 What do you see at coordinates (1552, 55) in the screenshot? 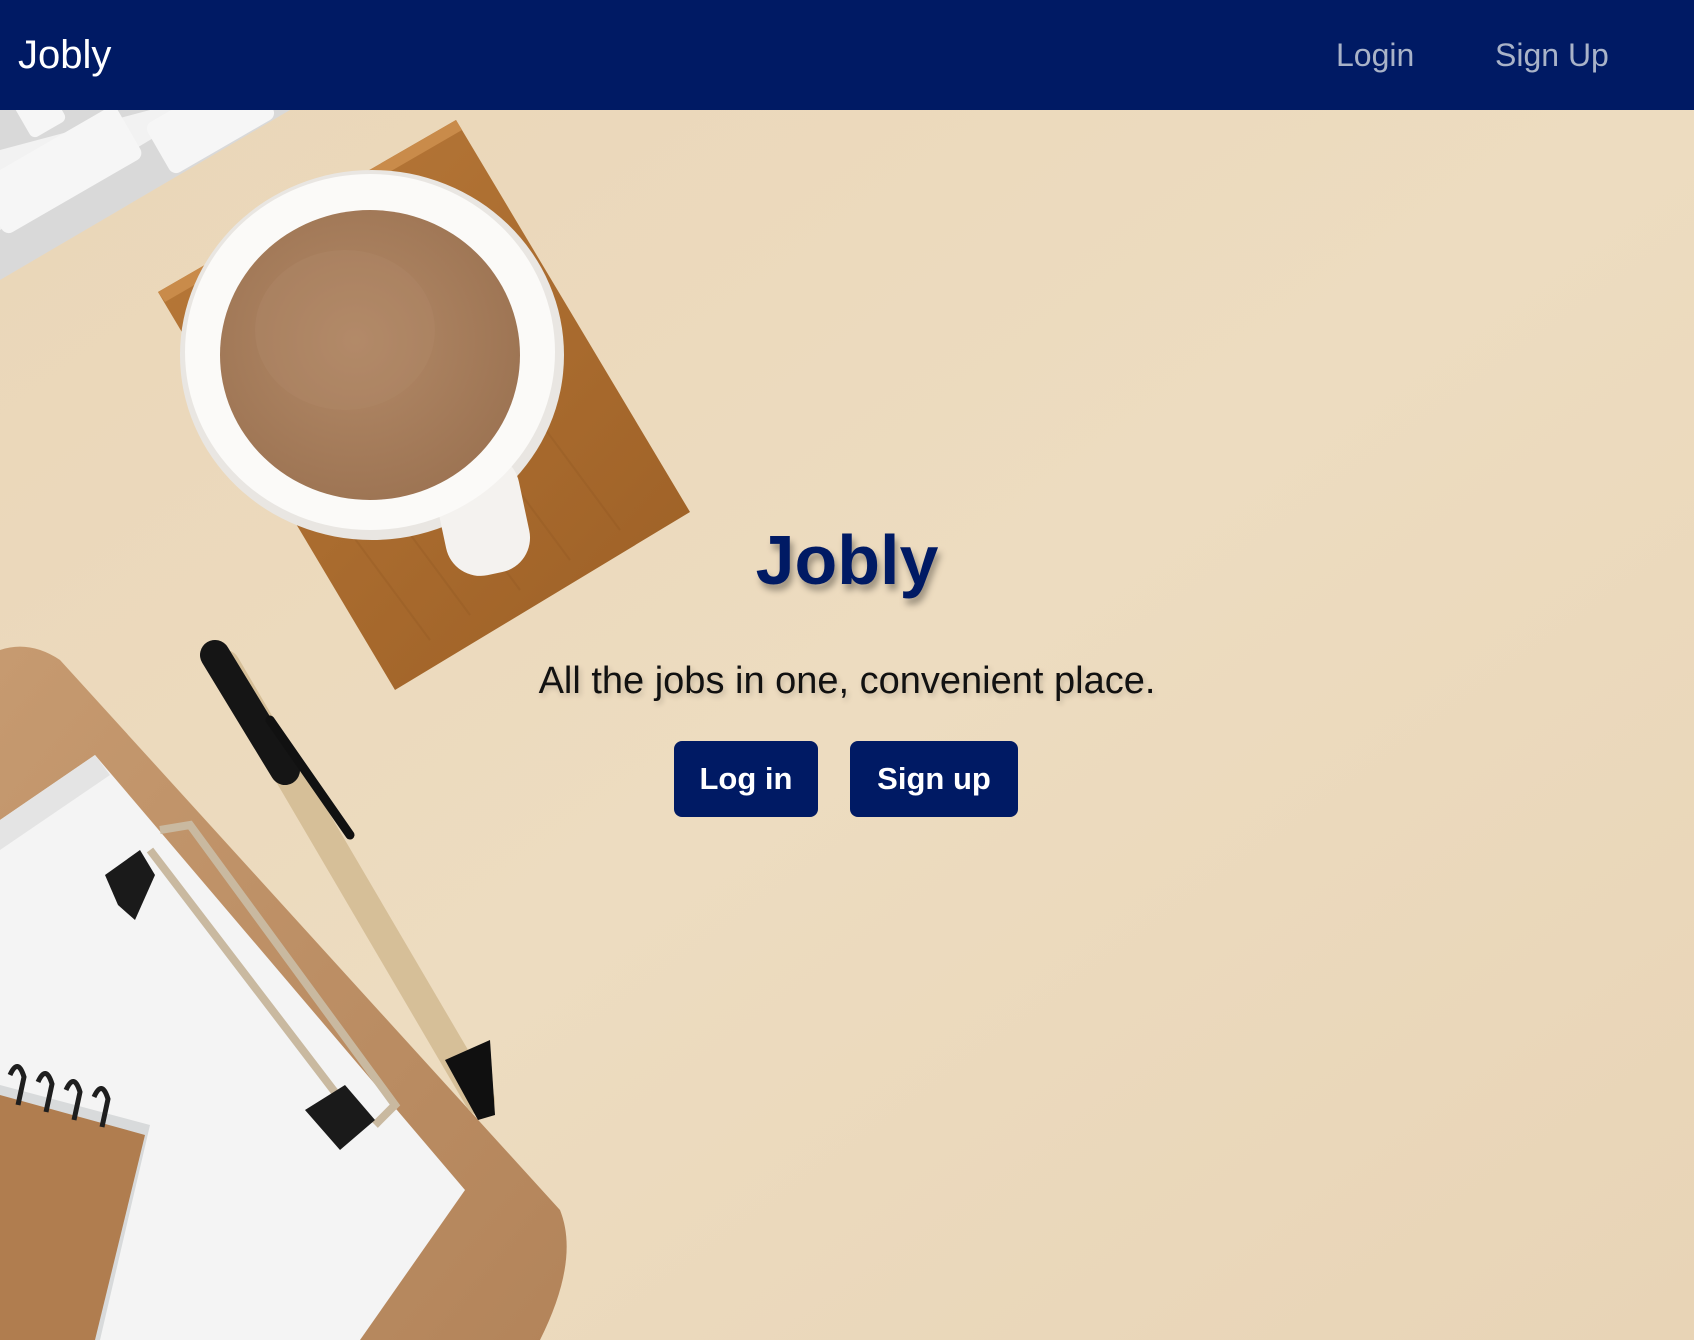
I see `nav-signup-link: Sign Up` at bounding box center [1552, 55].